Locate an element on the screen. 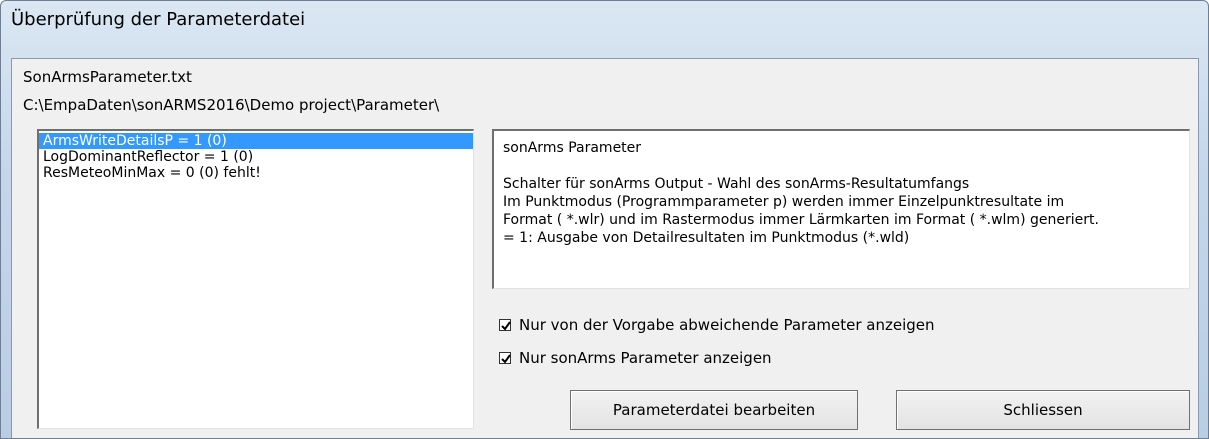 This screenshot has height=439, width=1209. only-sonarms-label: Nur sonArms Parameter anzeigen is located at coordinates (645, 358).